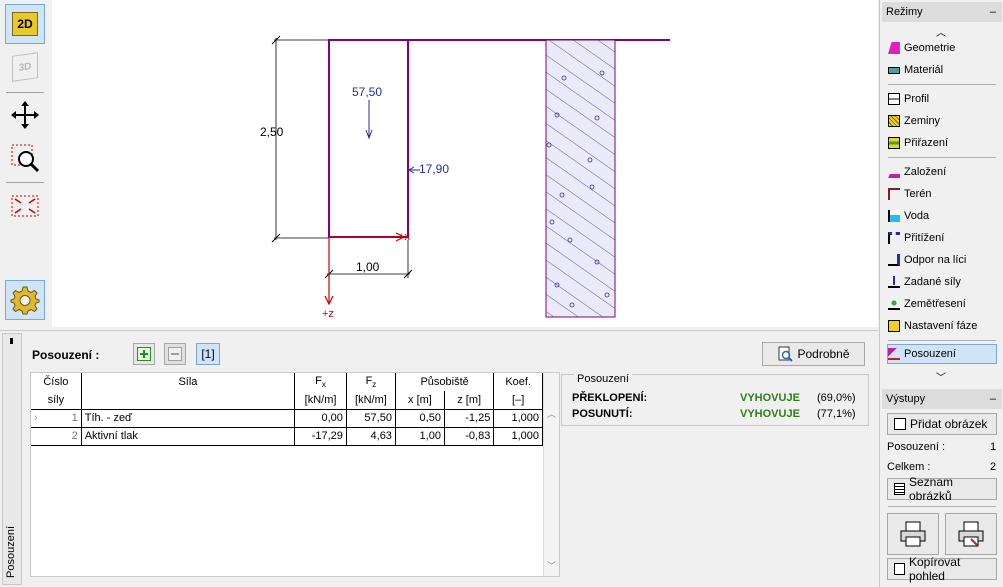 The height and width of the screenshot is (587, 1003). I want to click on zoom-extents-icon, so click(25, 206).